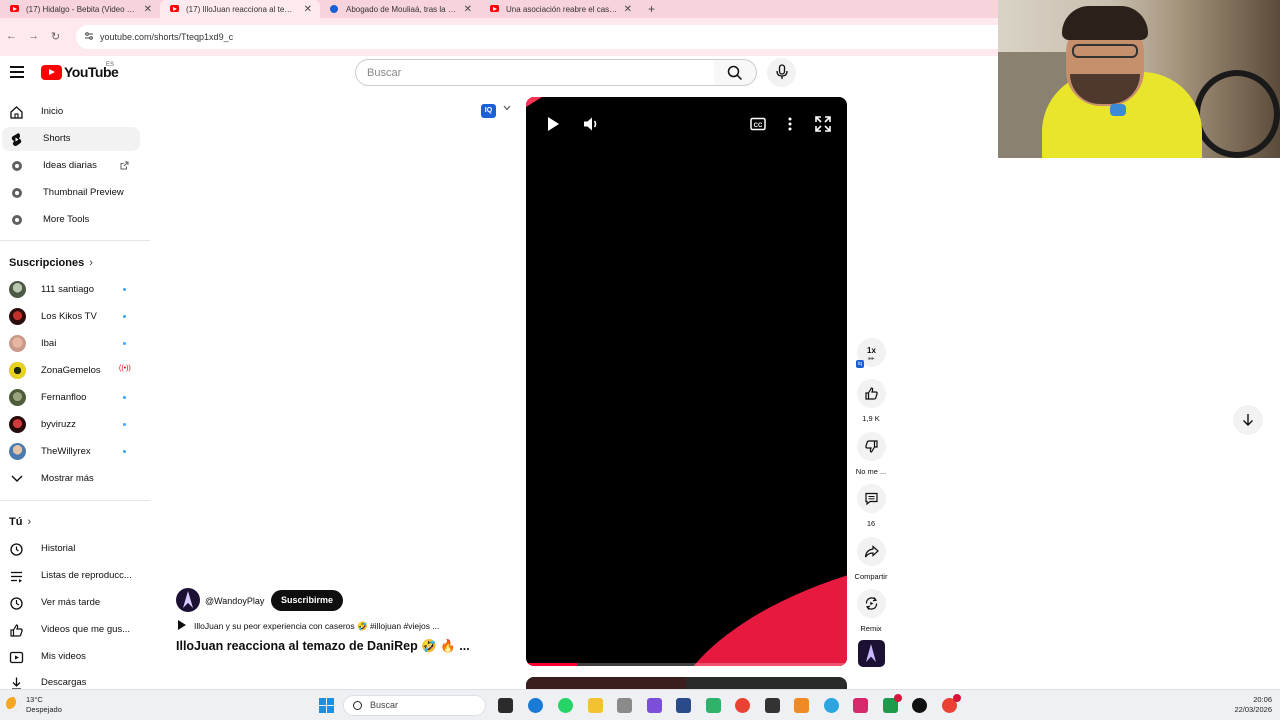 This screenshot has height=720, width=1280. What do you see at coordinates (505, 705) in the screenshot?
I see `task-view-icon` at bounding box center [505, 705].